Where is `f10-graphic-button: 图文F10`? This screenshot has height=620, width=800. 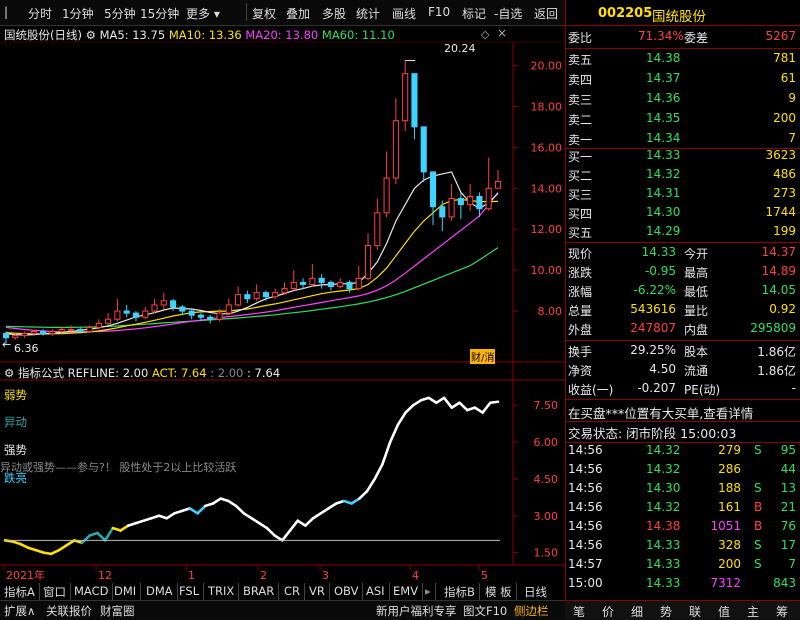 f10-graphic-button: 图文F10 is located at coordinates (485, 611).